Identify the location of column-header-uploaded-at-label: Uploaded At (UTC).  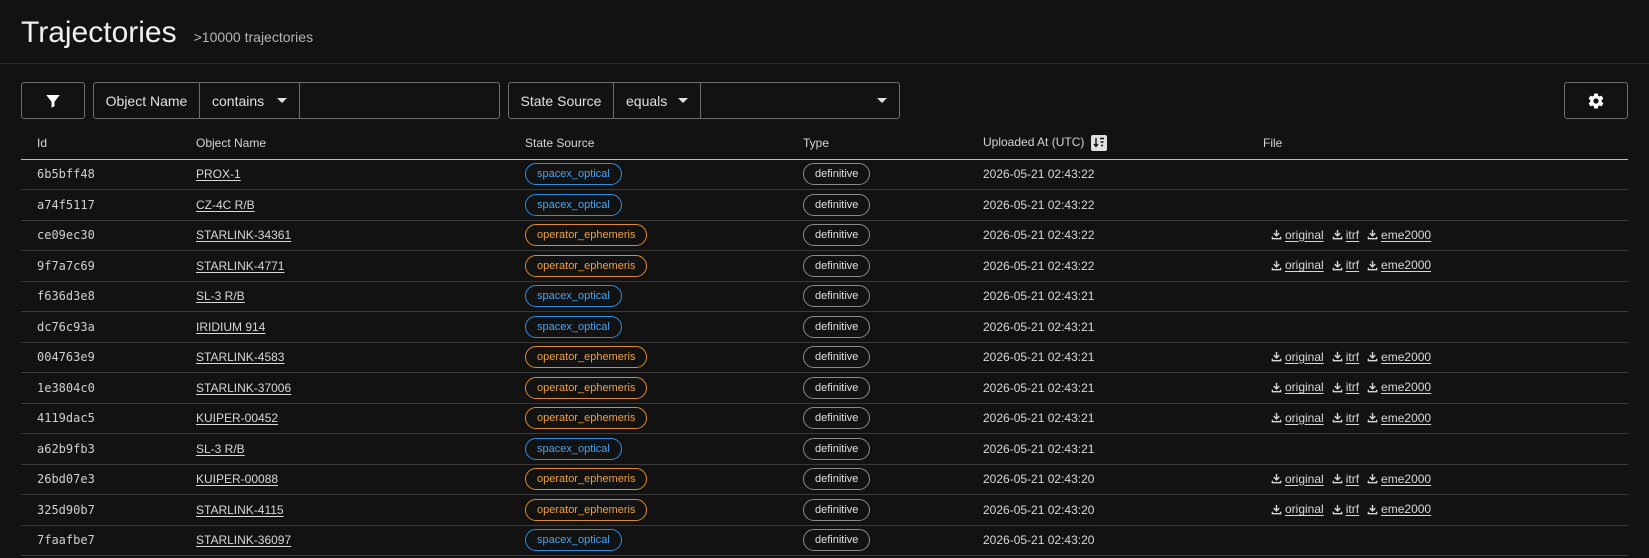
(1034, 142).